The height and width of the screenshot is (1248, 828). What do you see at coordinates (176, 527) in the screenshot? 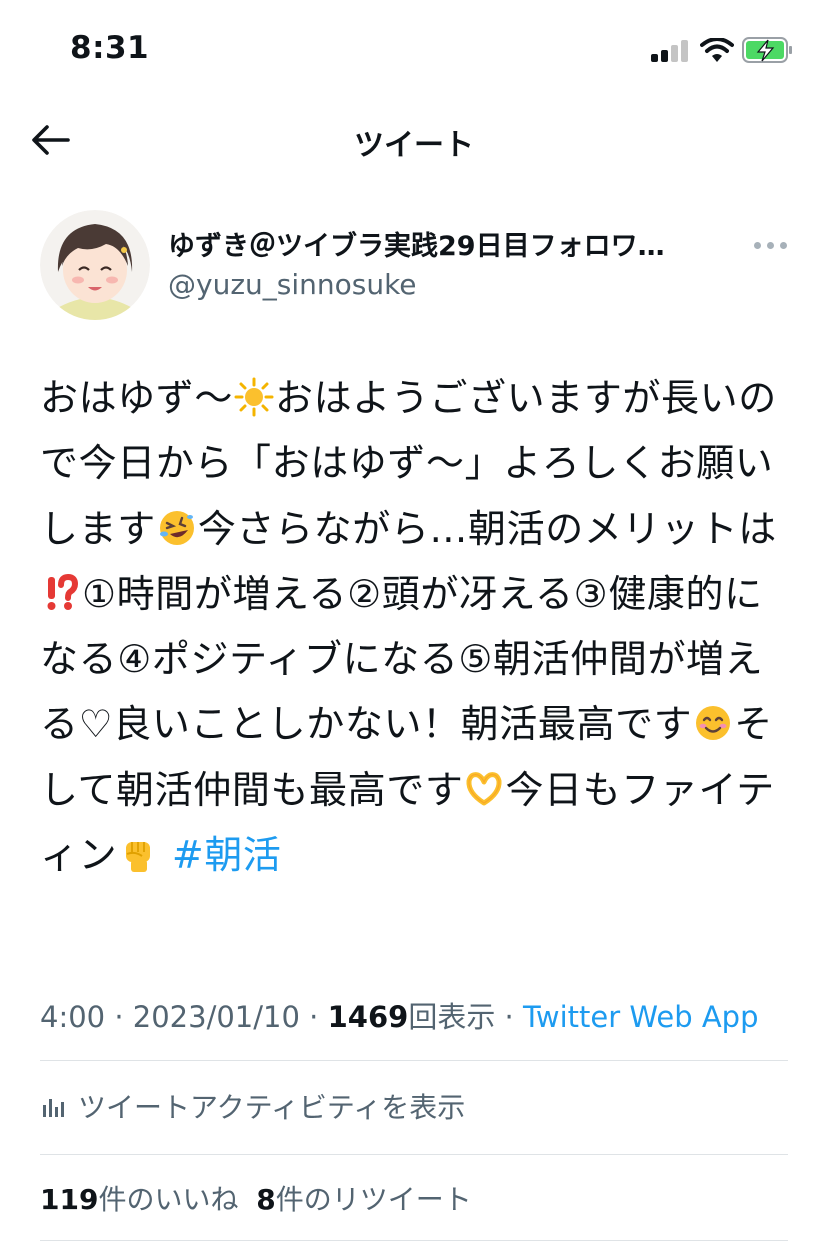
I see `rolling-laughing-emoji-icon` at bounding box center [176, 527].